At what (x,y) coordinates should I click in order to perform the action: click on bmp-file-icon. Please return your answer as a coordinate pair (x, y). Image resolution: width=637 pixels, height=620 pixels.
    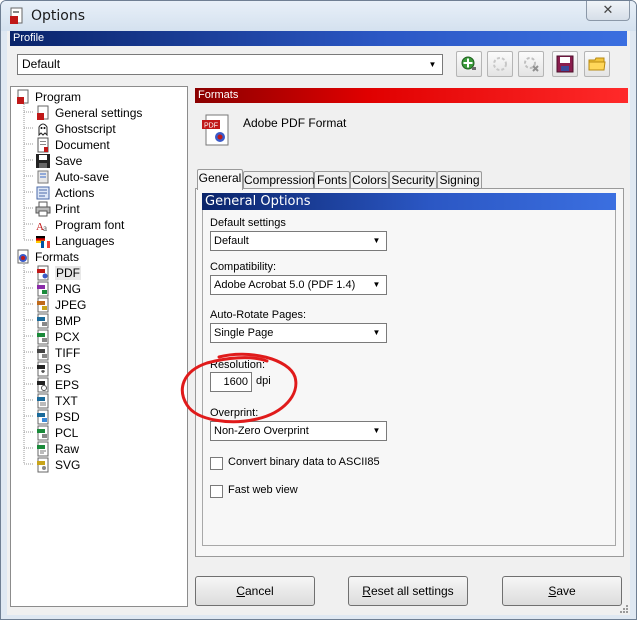
    Looking at the image, I should click on (43, 321).